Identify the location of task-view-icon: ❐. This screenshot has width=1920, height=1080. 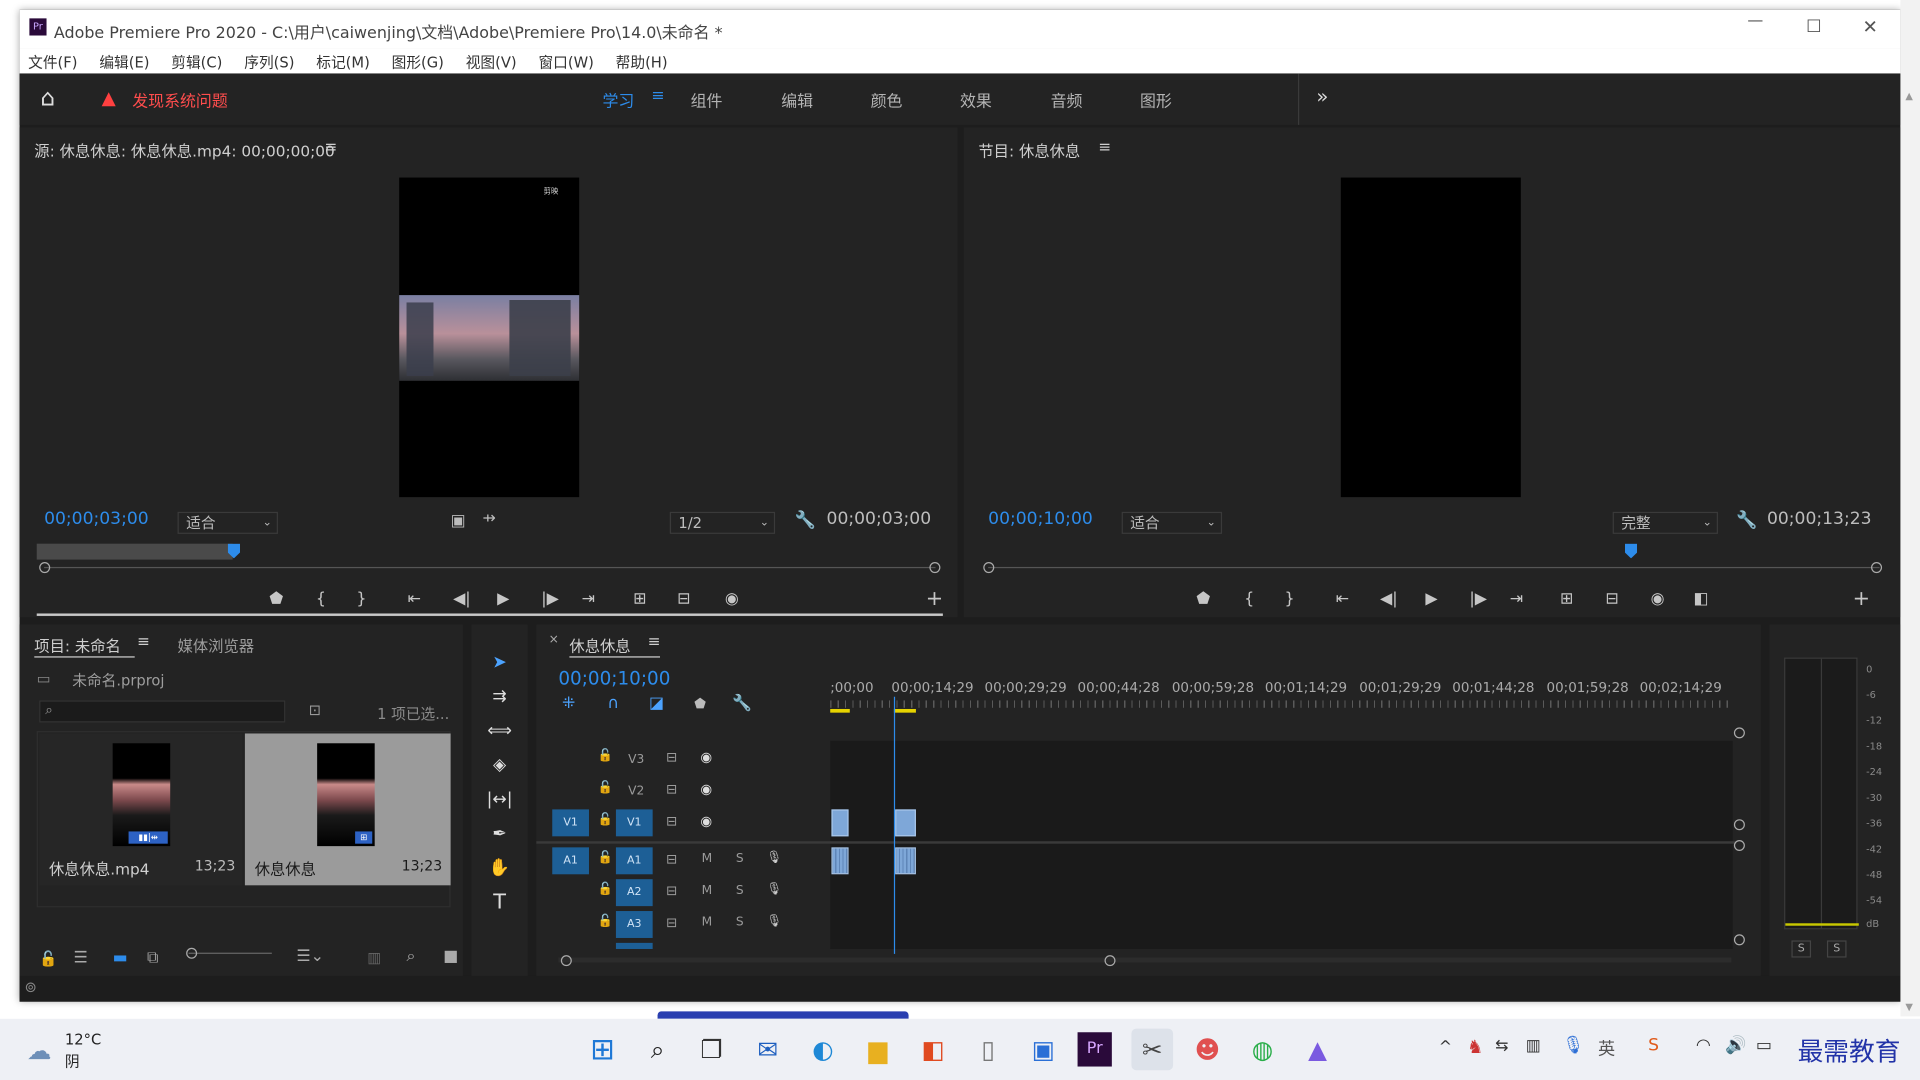
(712, 1050).